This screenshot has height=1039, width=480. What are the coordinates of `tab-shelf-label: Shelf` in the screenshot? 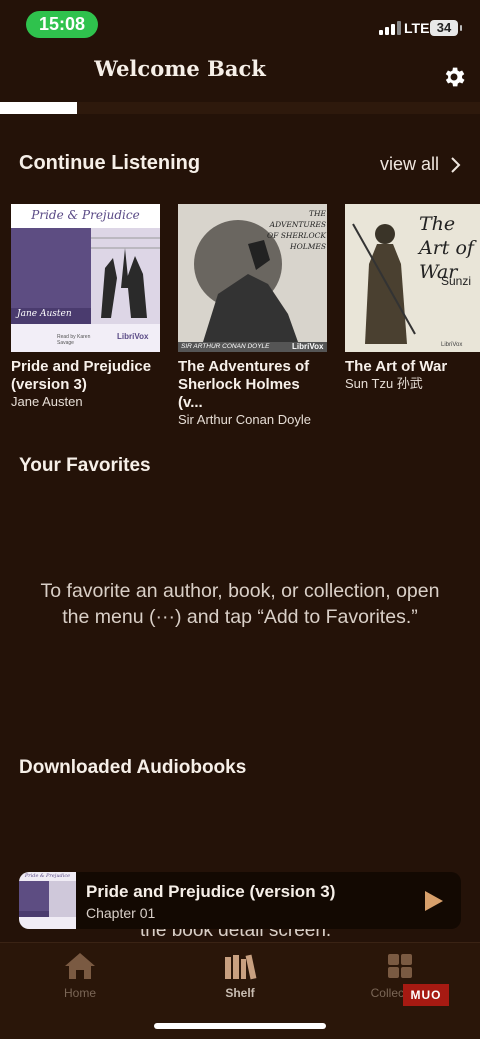 It's located at (240, 993).